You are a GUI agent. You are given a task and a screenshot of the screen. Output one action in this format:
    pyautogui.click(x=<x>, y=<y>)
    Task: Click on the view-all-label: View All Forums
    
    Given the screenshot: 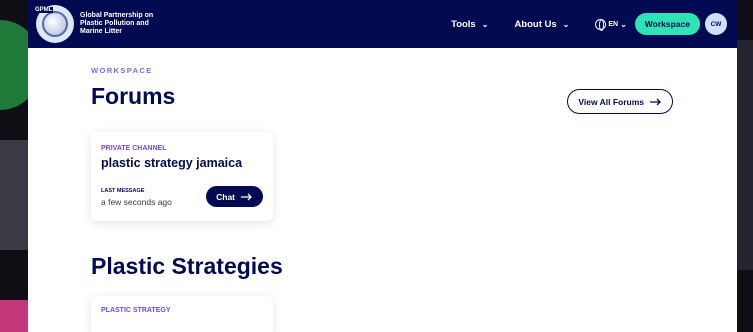 What is the action you would take?
    pyautogui.click(x=611, y=101)
    